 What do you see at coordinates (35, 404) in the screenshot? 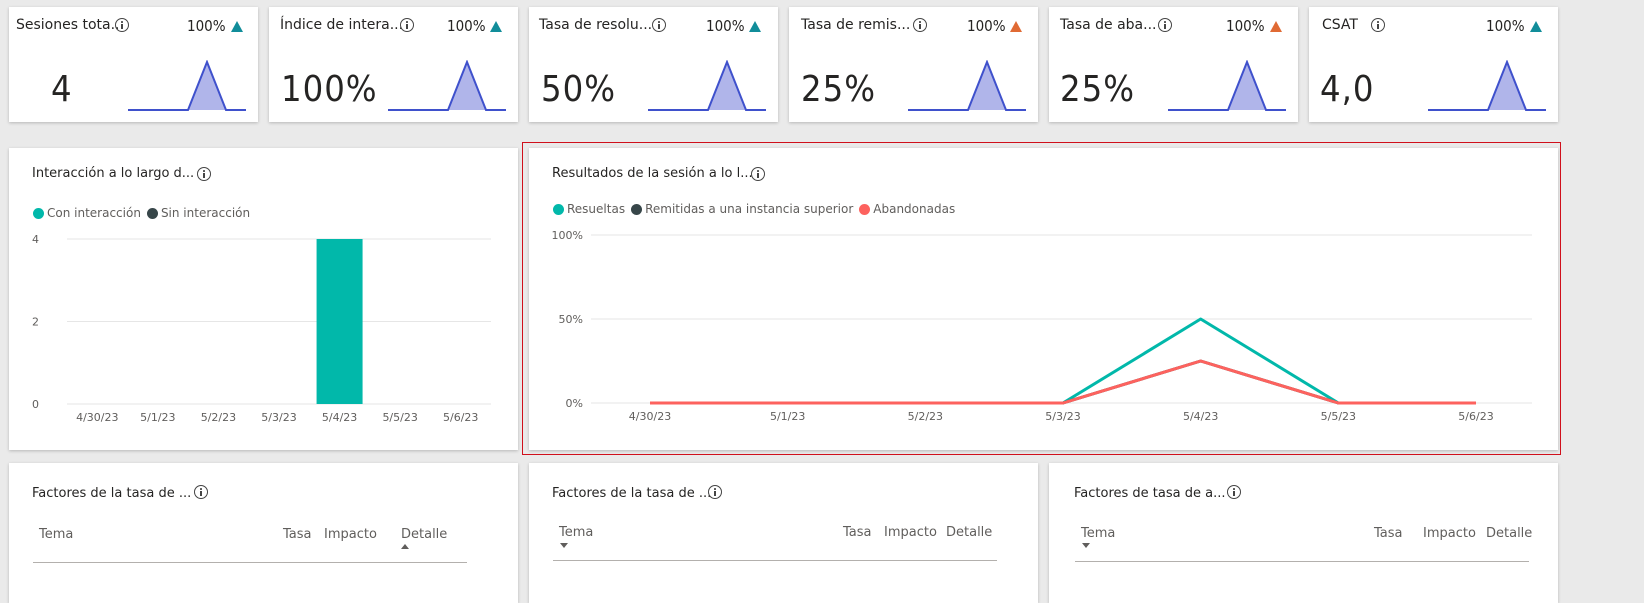
I see `y-tick-label: 0` at bounding box center [35, 404].